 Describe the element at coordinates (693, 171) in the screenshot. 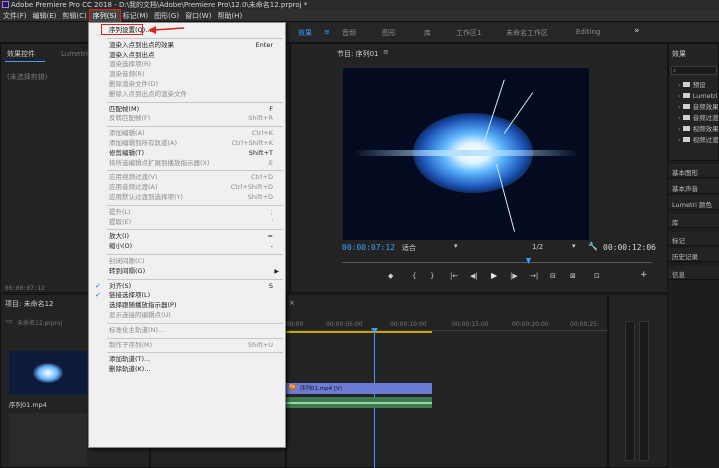

I see `panel-essential-graphics: 基本图形` at that location.